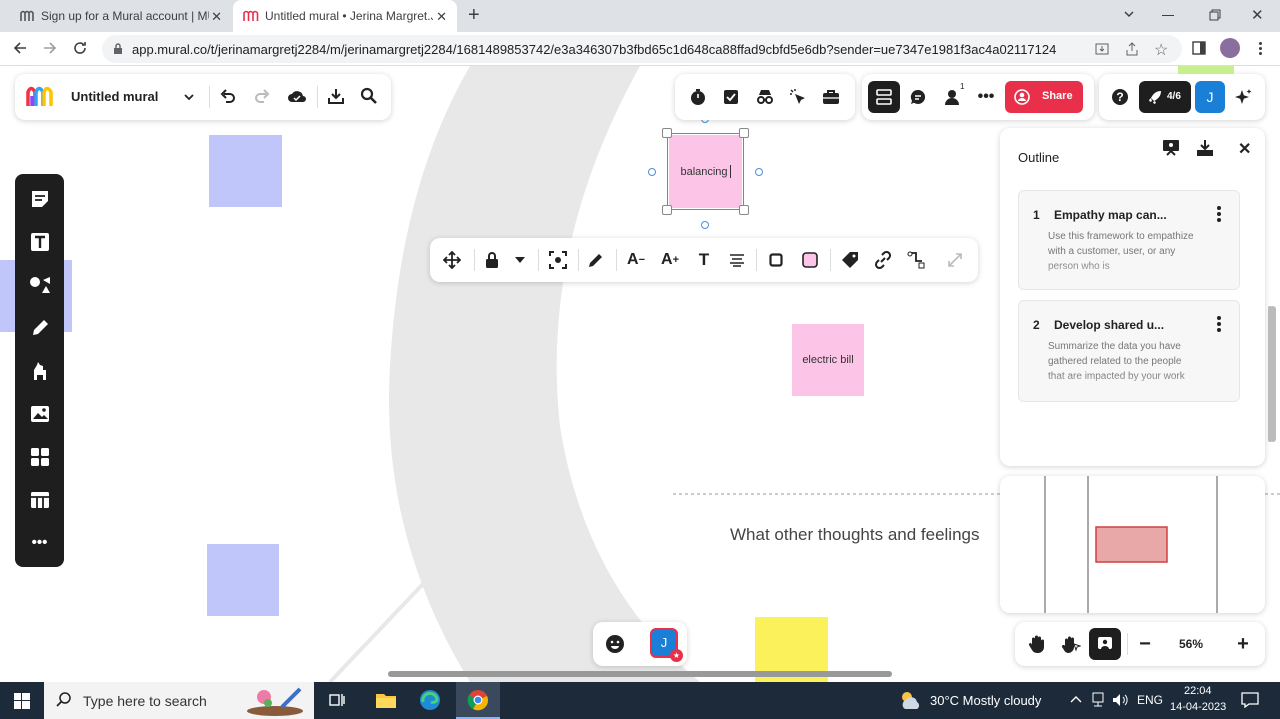 The height and width of the screenshot is (719, 1280). I want to click on side-panel-icon, so click(1199, 48).